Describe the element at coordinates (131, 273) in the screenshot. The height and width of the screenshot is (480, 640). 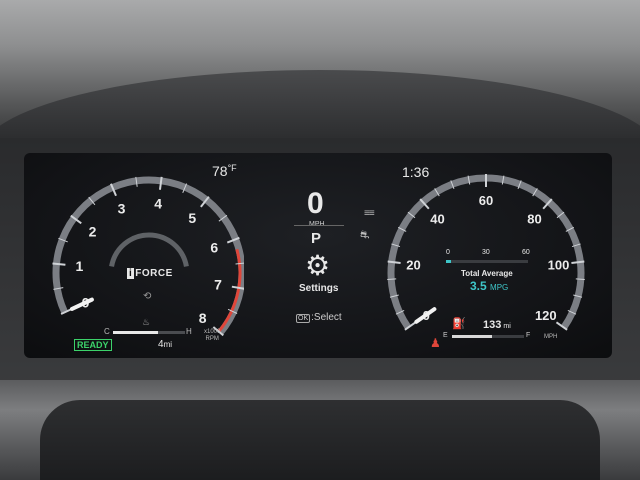
I see `iforce-logo-prefix: i` at that location.